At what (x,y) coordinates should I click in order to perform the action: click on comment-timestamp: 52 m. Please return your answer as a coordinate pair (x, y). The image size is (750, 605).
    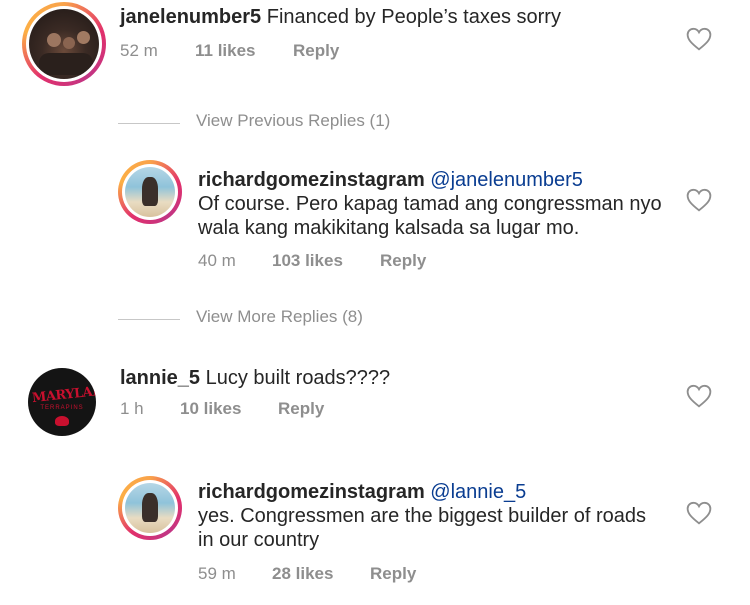
    Looking at the image, I should click on (139, 50).